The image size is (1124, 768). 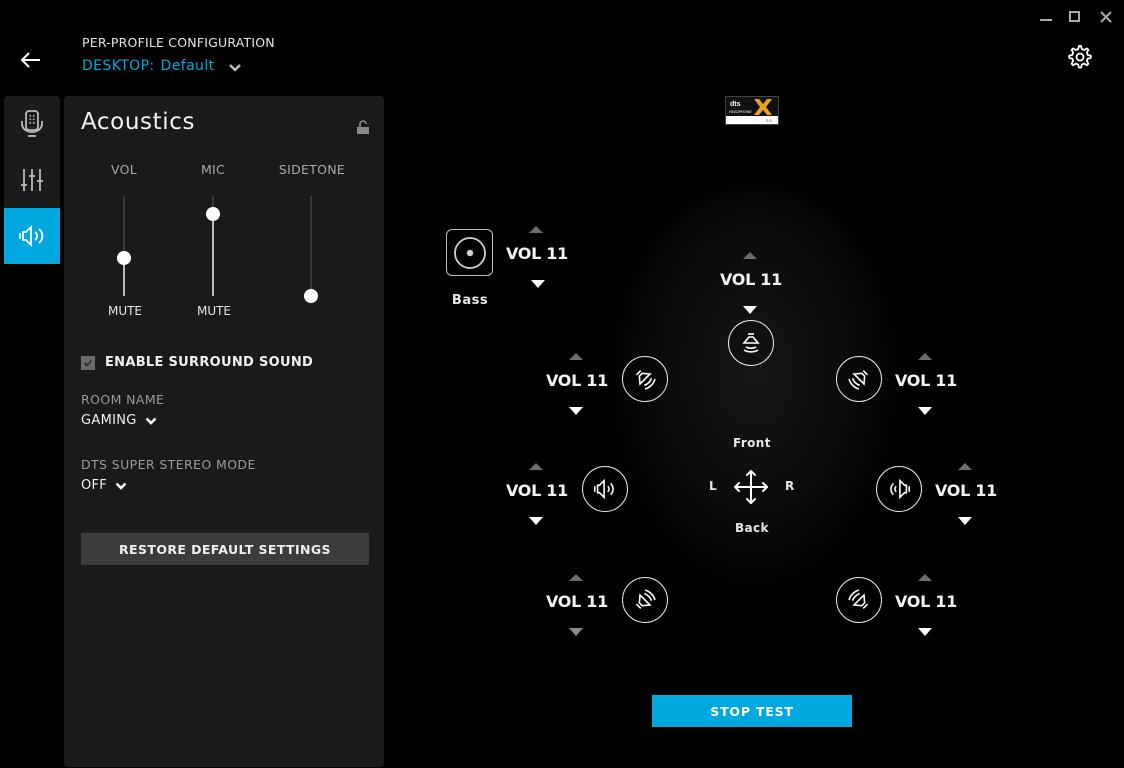 I want to click on side-left-volume-control: VOL 11, so click(x=537, y=494).